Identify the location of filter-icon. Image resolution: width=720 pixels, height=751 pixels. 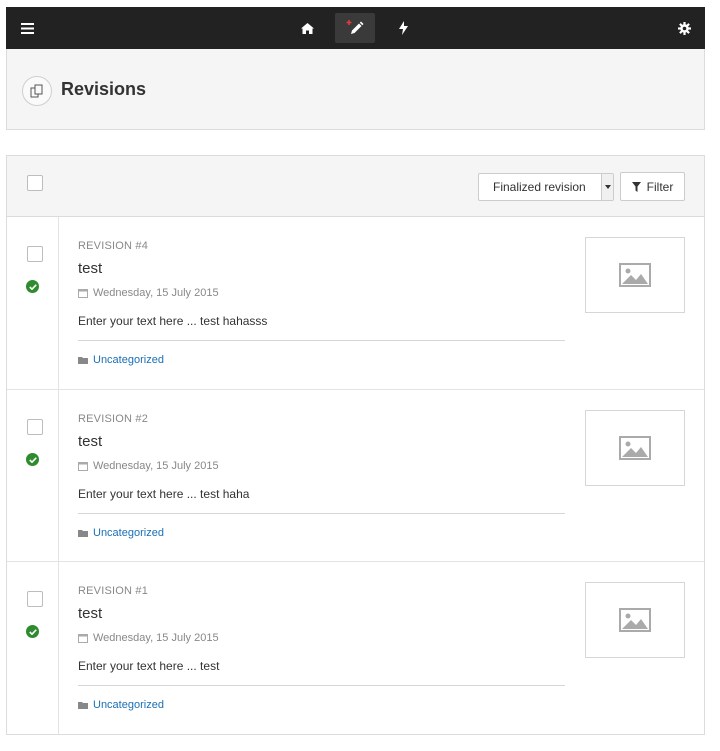
(636, 186).